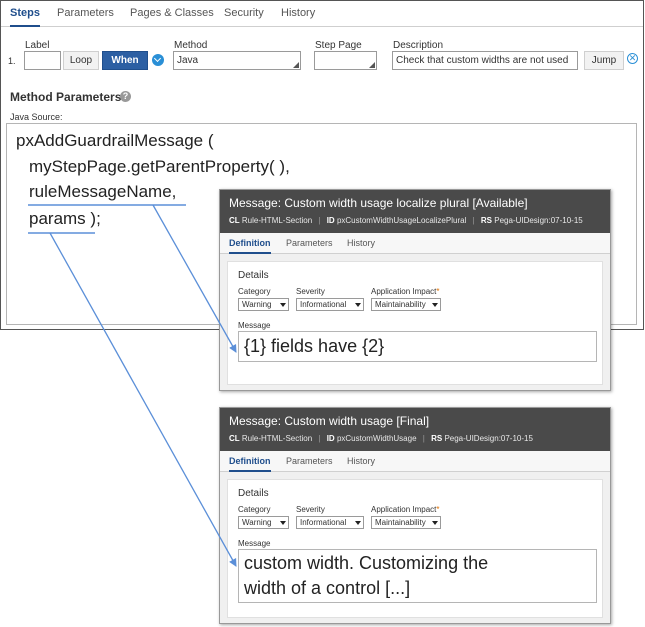 Image resolution: width=645 pixels, height=627 pixels. I want to click on method-input: Java, so click(237, 60).